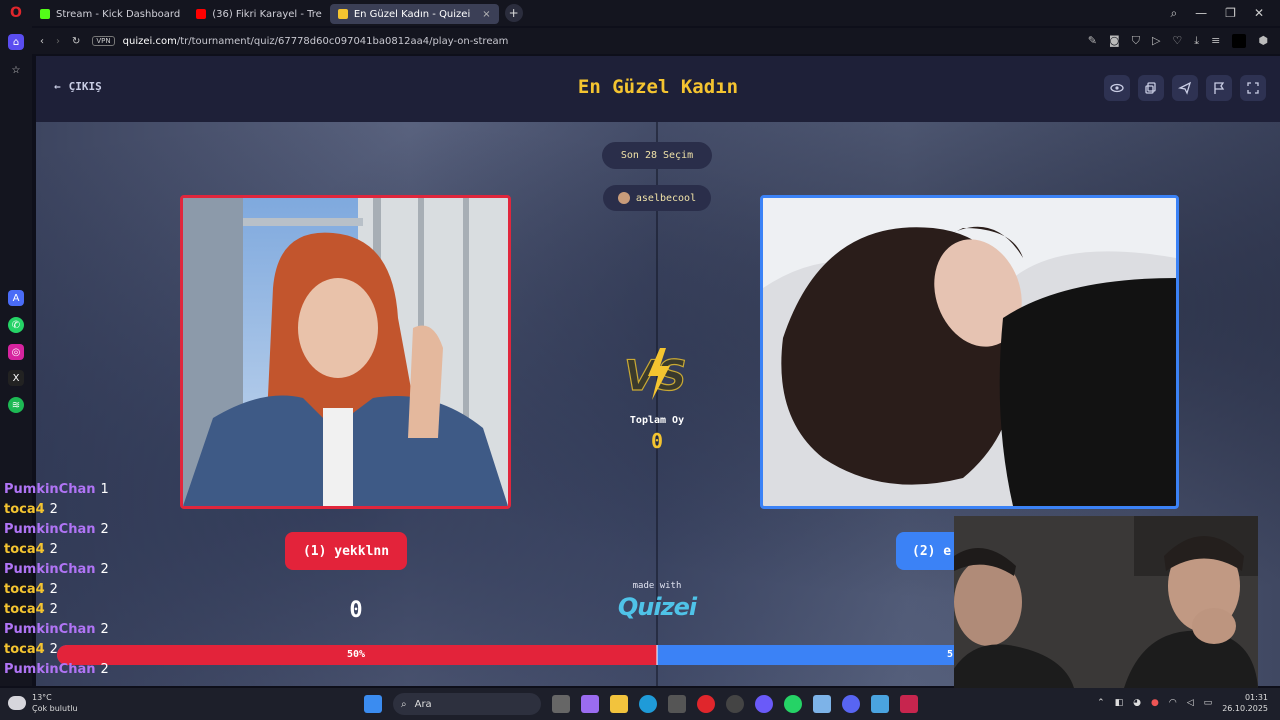 The height and width of the screenshot is (720, 1280). Describe the element at coordinates (1190, 703) in the screenshot. I see `volume-icon: ◁` at that location.